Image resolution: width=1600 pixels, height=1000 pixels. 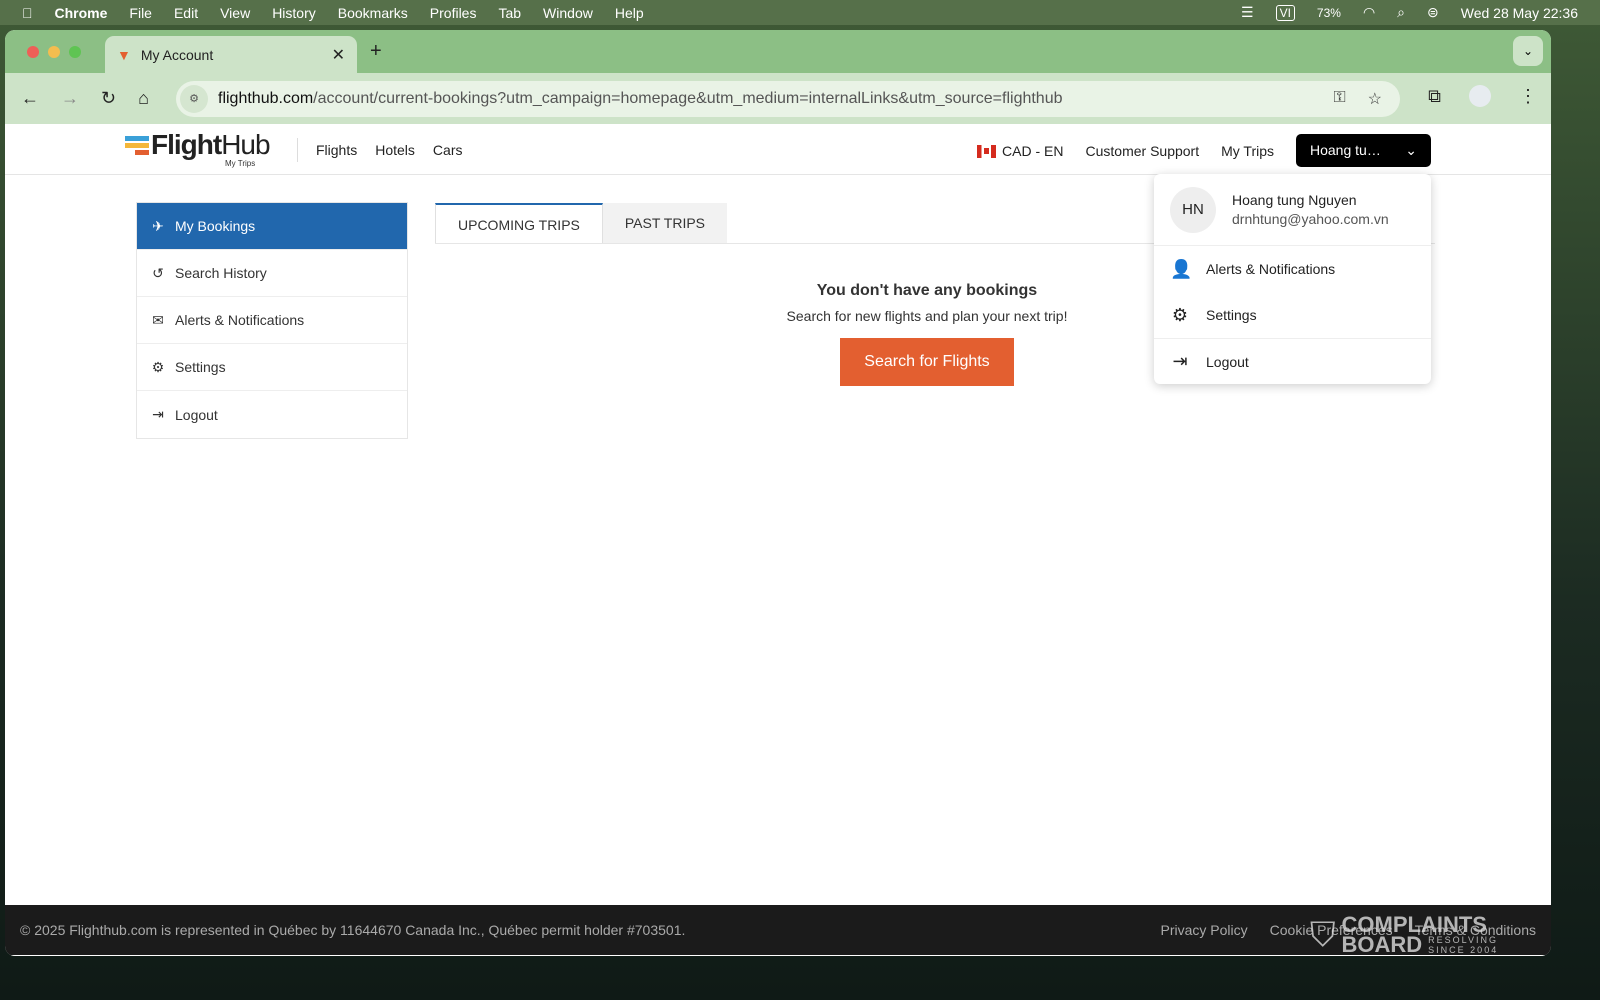 I want to click on nav-flights: Flights, so click(x=336, y=150).